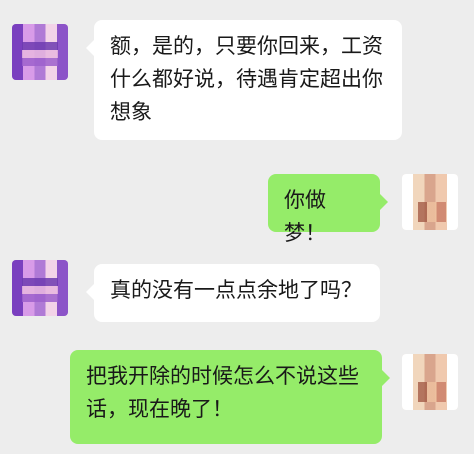  I want to click on incoming-message-bubble: 真的没有一点点余地了吗？, so click(233, 293).